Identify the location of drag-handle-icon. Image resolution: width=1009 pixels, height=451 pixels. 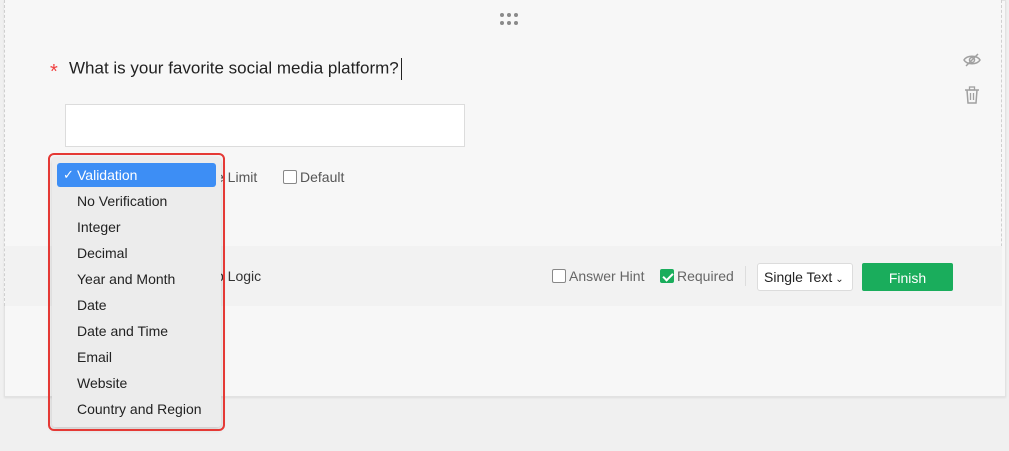
(509, 19).